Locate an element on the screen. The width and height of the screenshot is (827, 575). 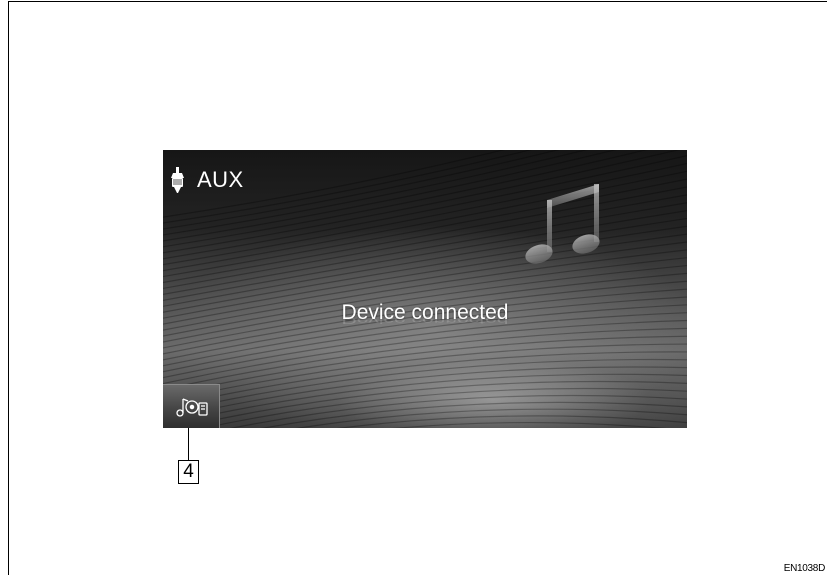
media-source-icon is located at coordinates (192, 407).